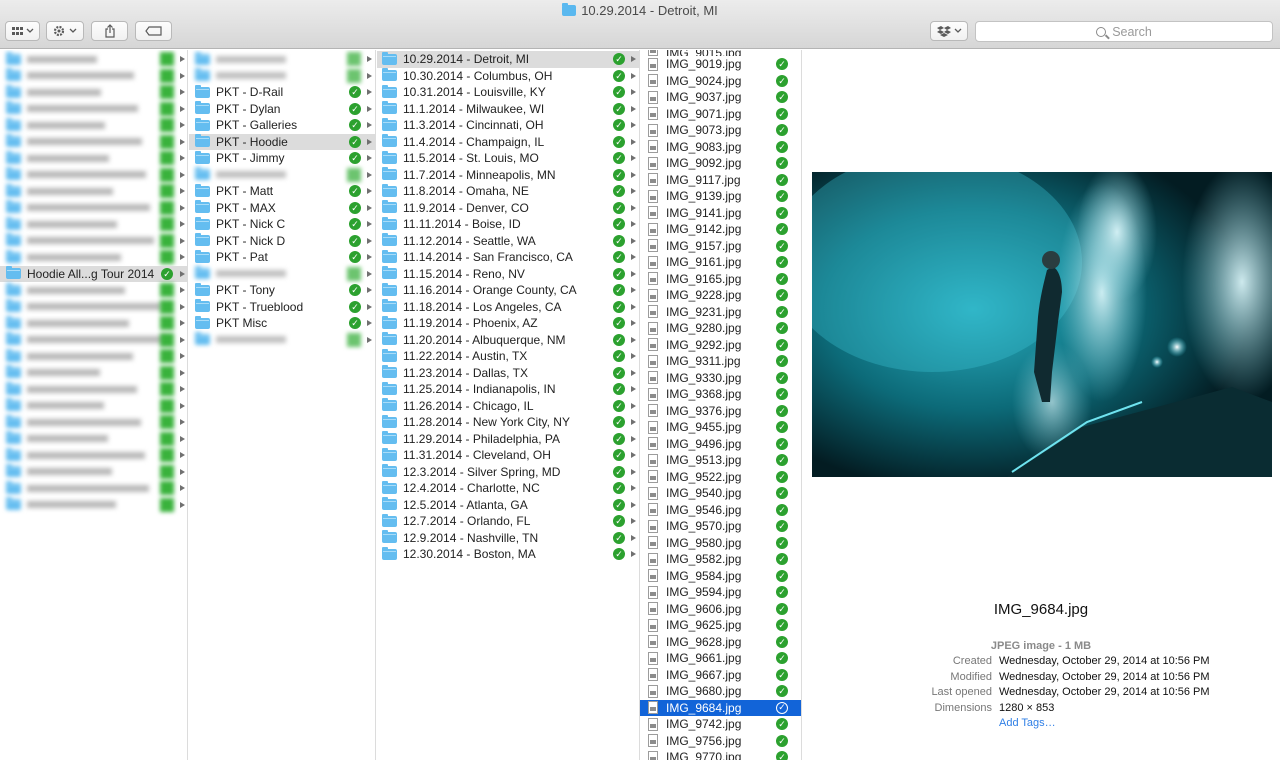 This screenshot has width=1280, height=760. Describe the element at coordinates (508, 521) in the screenshot. I see `list-item: 12.7.2014 - Orlando, FL ✓` at that location.